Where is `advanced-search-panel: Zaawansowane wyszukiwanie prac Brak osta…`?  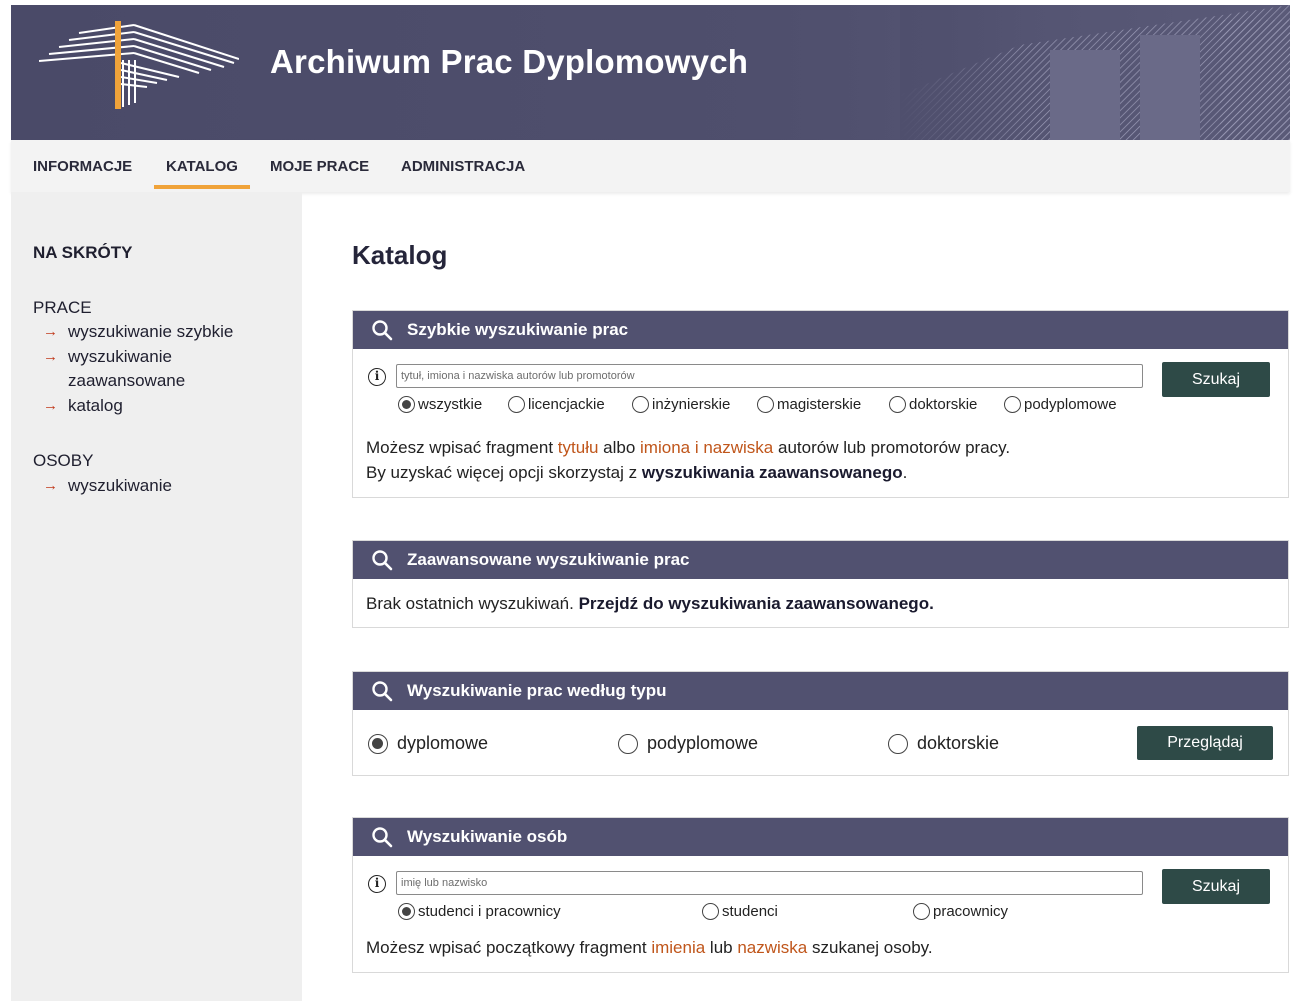 advanced-search-panel: Zaawansowane wyszukiwanie prac Brak osta… is located at coordinates (820, 584).